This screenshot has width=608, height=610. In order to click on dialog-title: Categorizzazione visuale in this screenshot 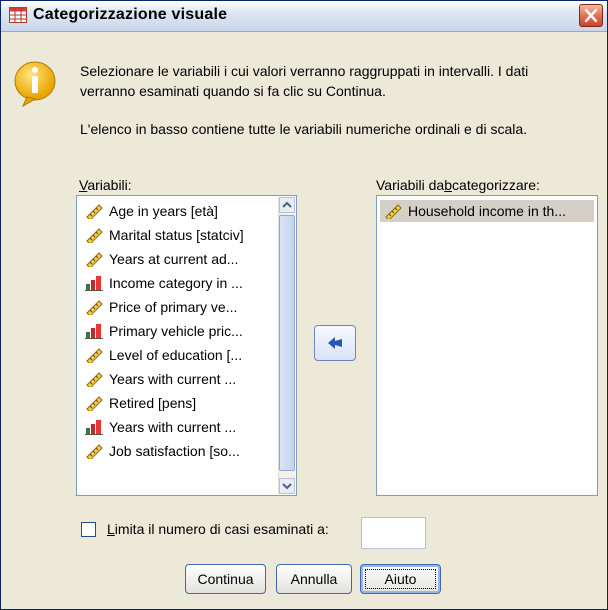, I will do `click(130, 14)`.